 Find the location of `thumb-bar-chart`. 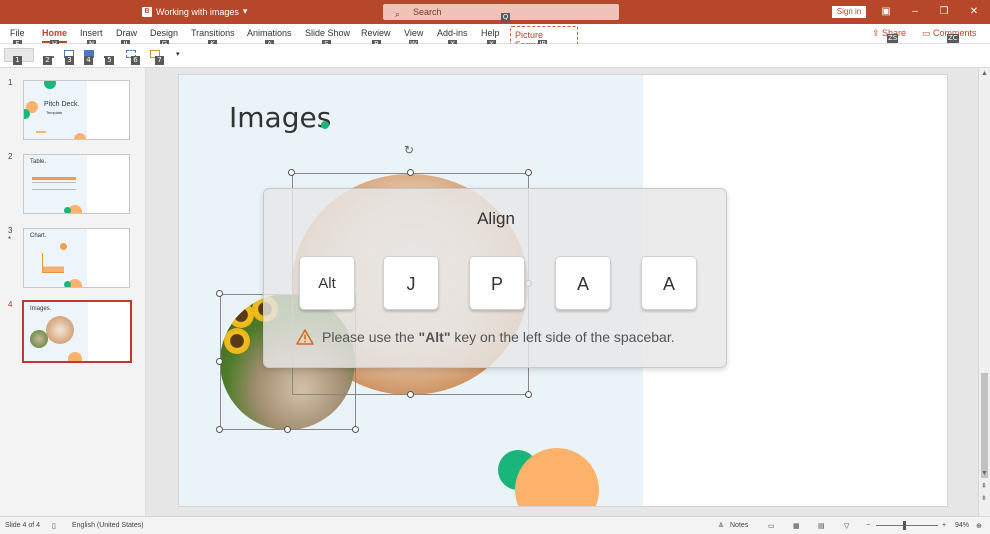

thumb-bar-chart is located at coordinates (53, 263).